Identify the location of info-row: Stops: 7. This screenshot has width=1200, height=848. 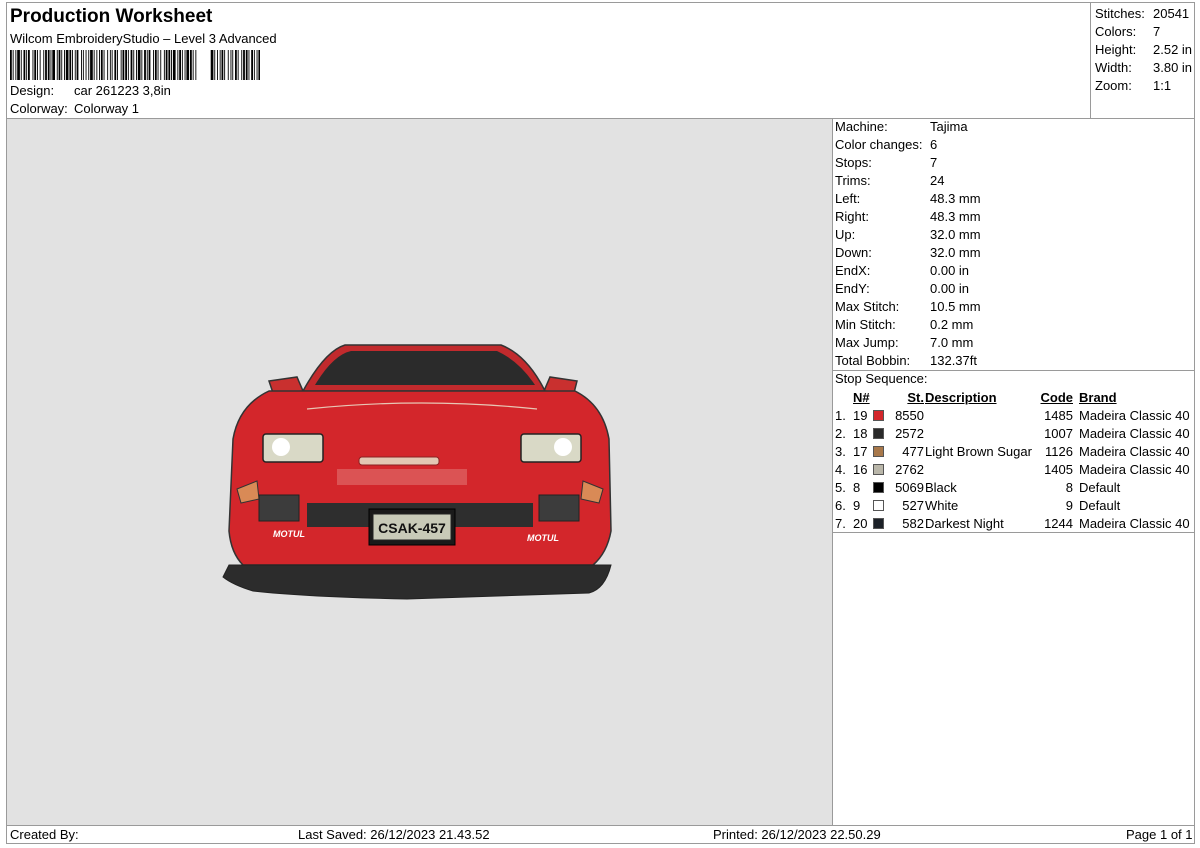
(908, 163).